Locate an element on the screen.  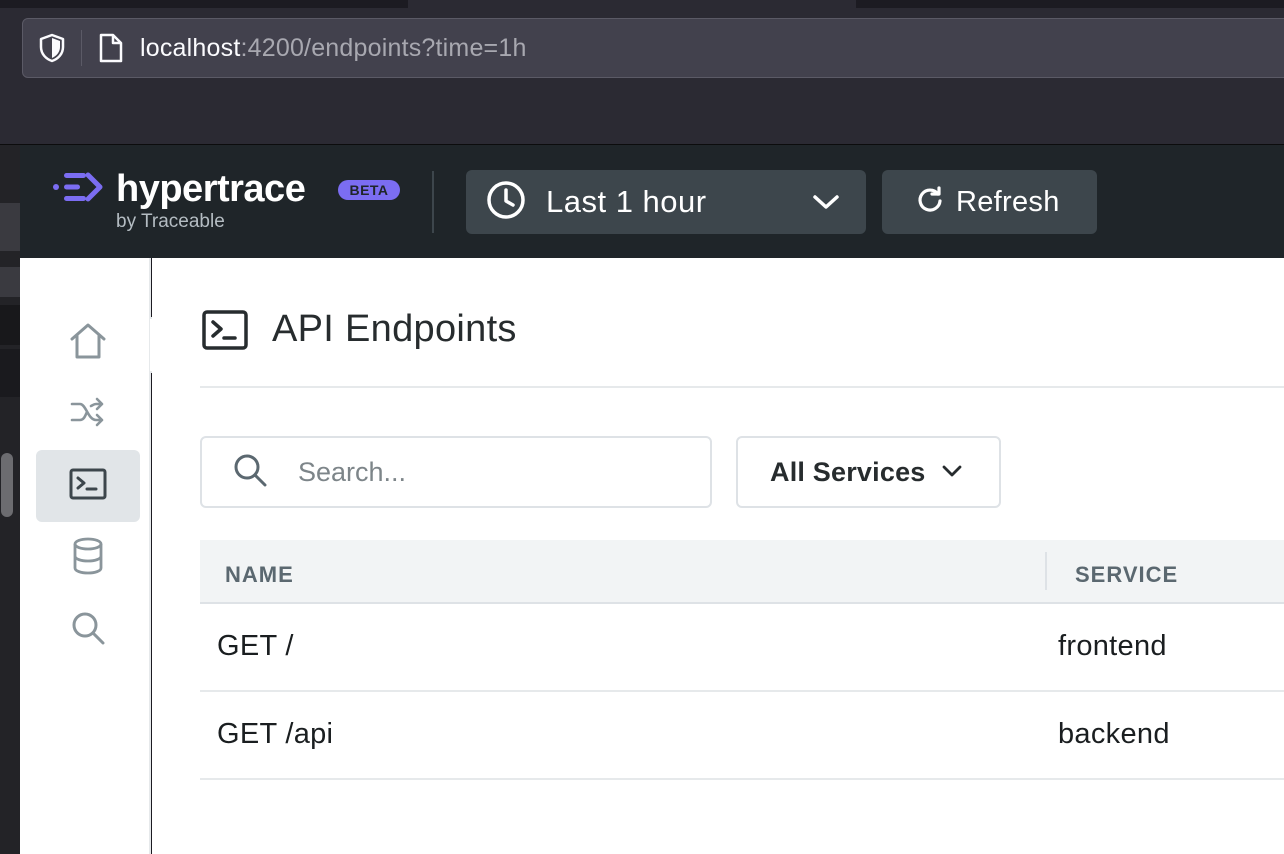
url-path: :4200/endpoints?time=1h is located at coordinates (383, 47).